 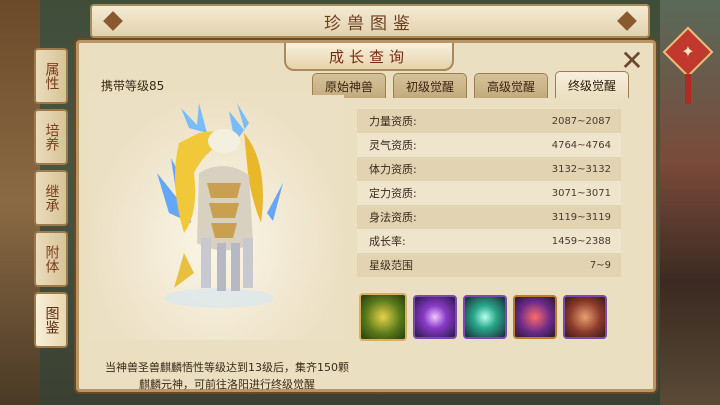 I want to click on panel-title-plate: 成长查询, so click(x=369, y=57).